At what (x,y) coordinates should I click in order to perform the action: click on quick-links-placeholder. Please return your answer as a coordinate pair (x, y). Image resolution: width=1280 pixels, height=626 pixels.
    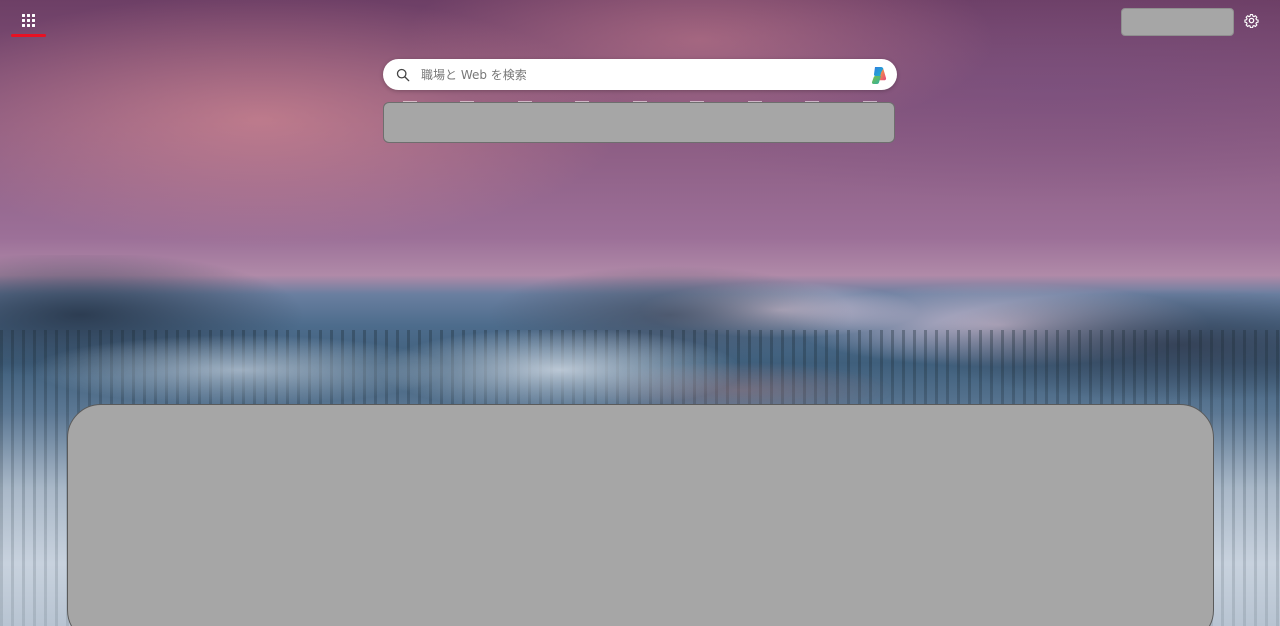
    Looking at the image, I should click on (639, 122).